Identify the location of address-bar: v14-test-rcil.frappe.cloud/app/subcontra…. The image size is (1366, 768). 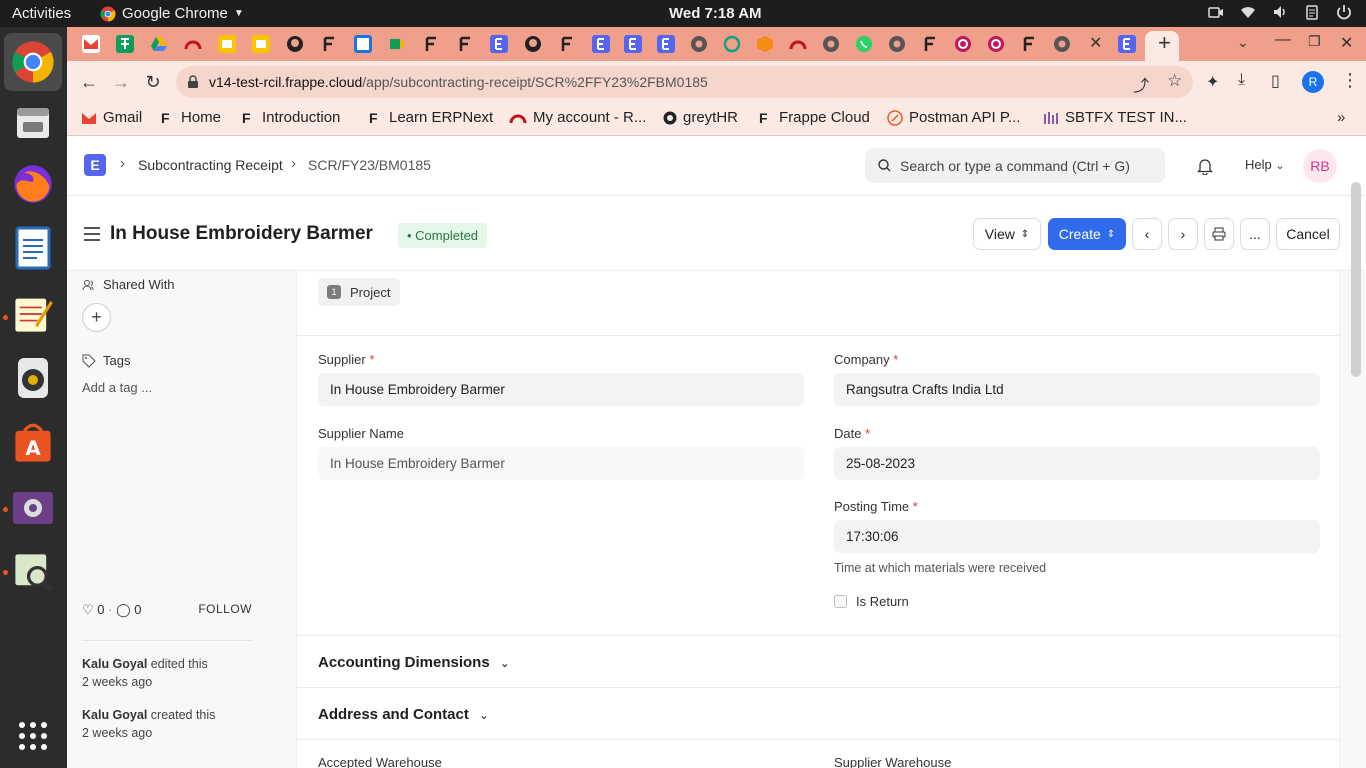
(684, 82).